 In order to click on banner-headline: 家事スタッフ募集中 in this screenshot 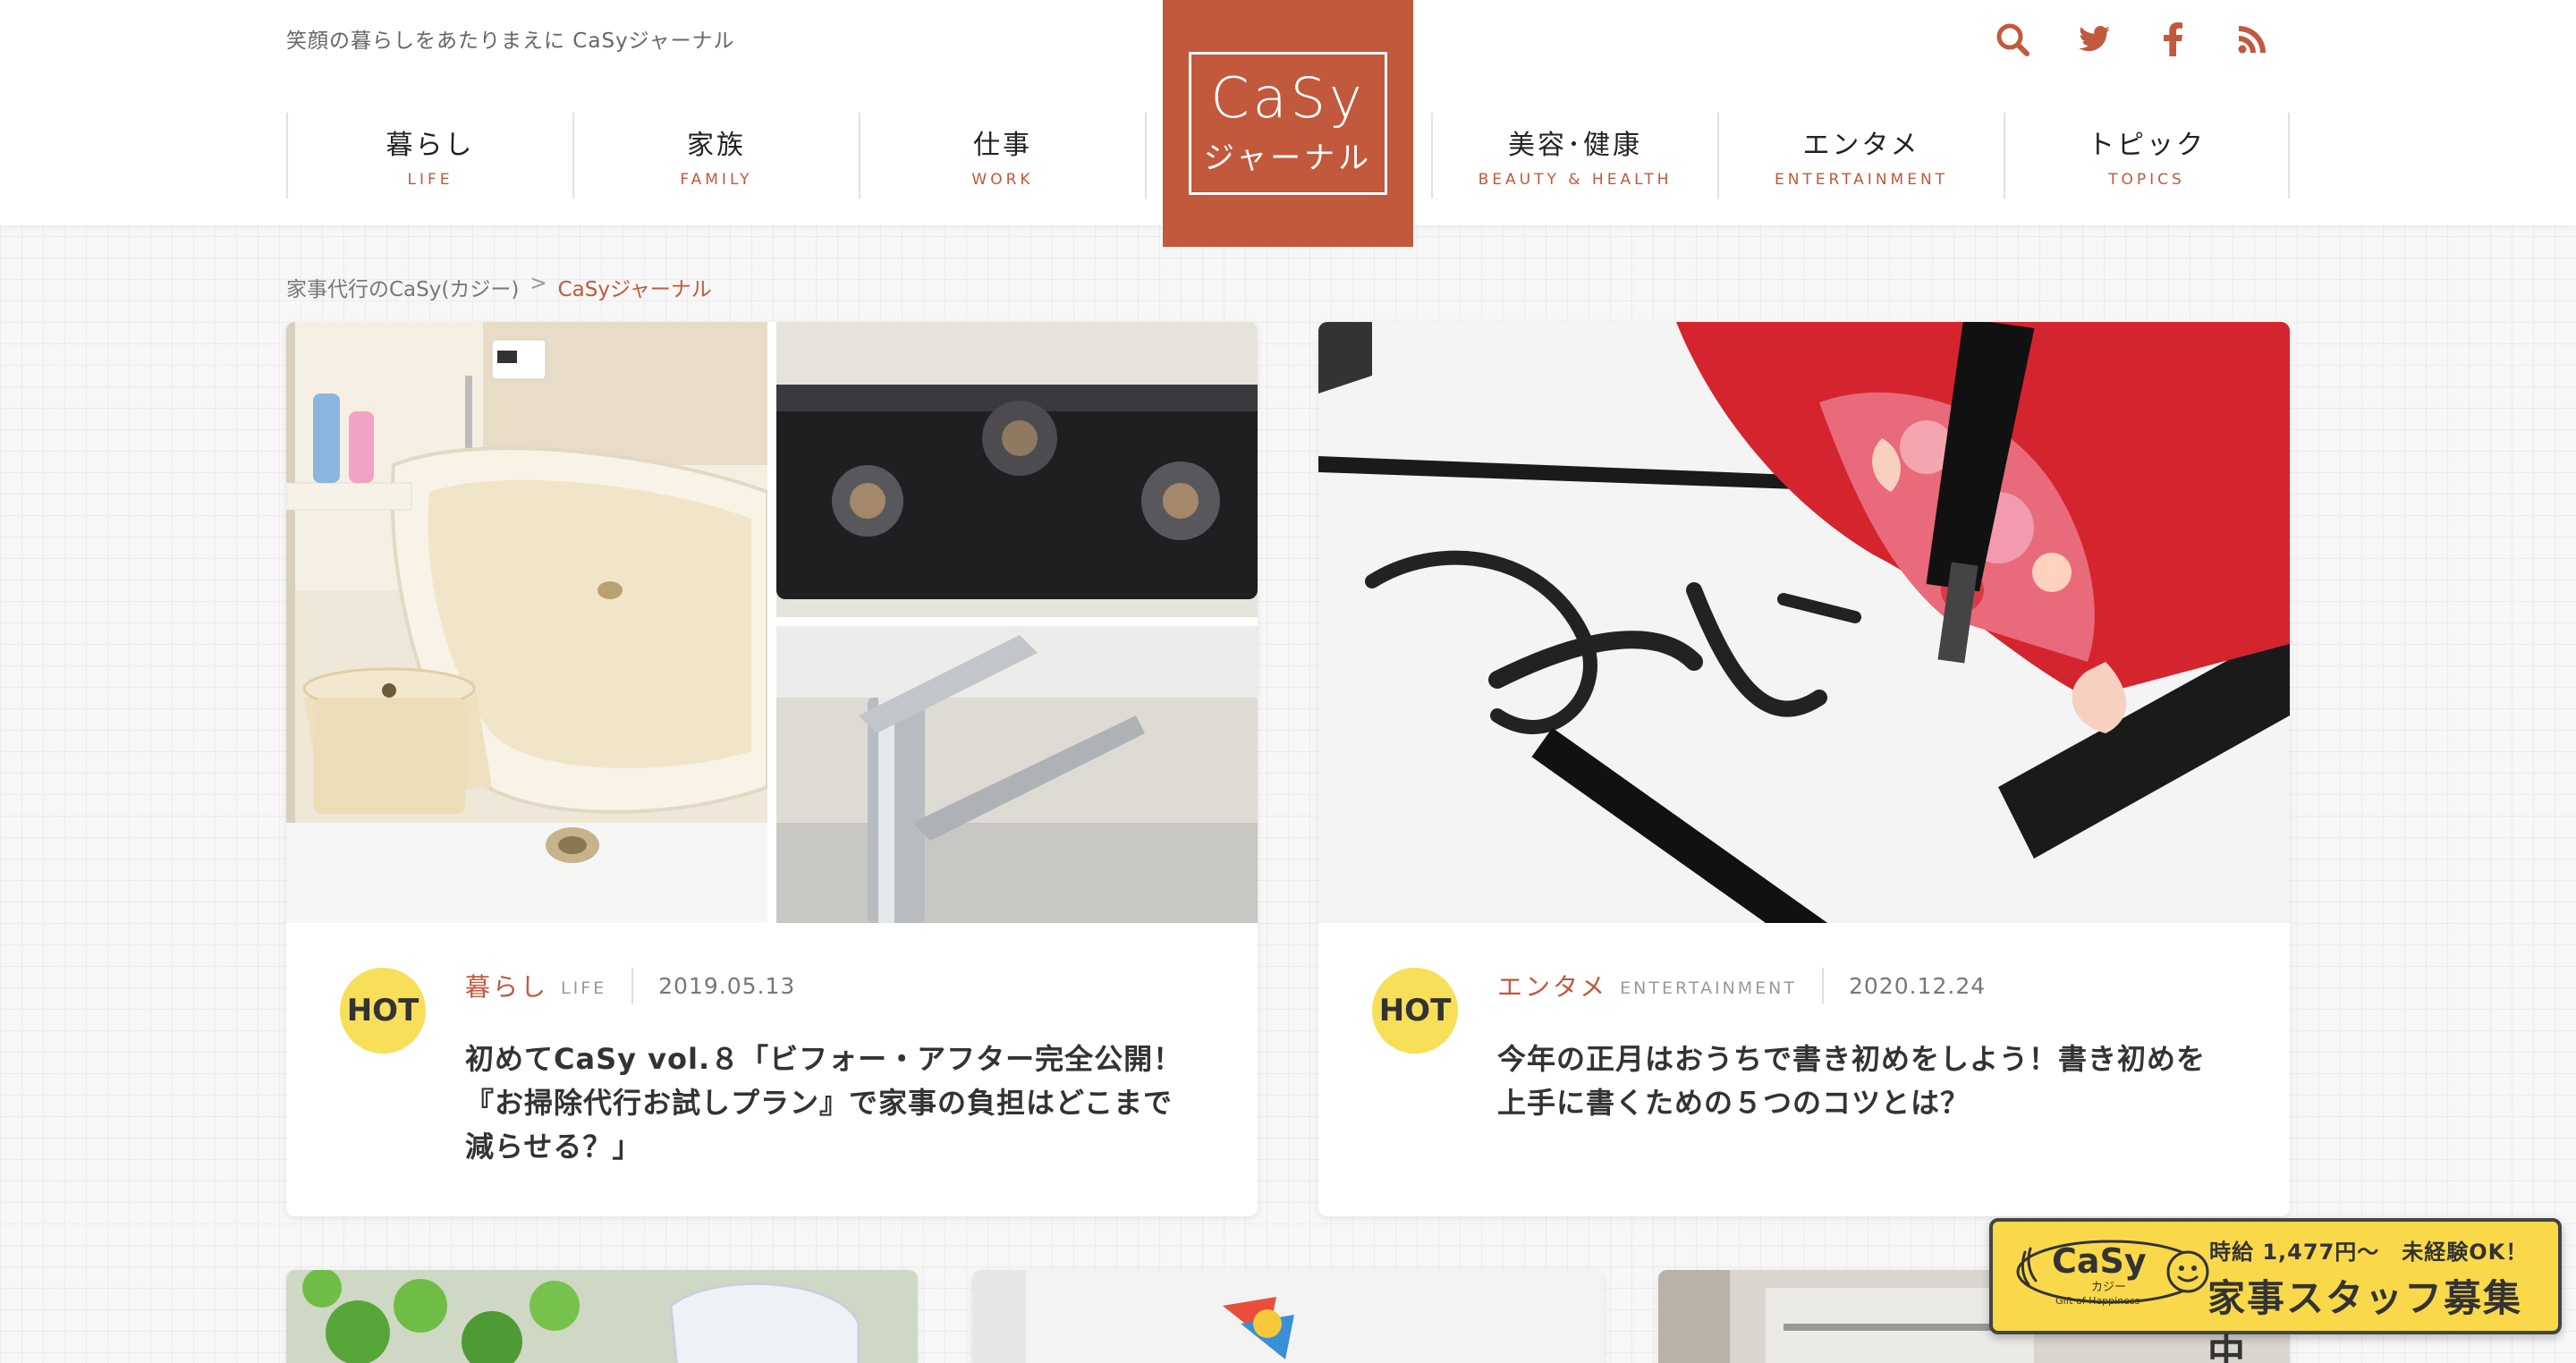, I will do `click(2365, 1319)`.